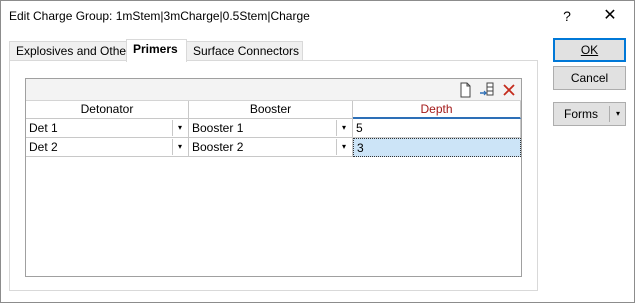 The width and height of the screenshot is (635, 303). Describe the element at coordinates (509, 90) in the screenshot. I see `delete-icon` at that location.